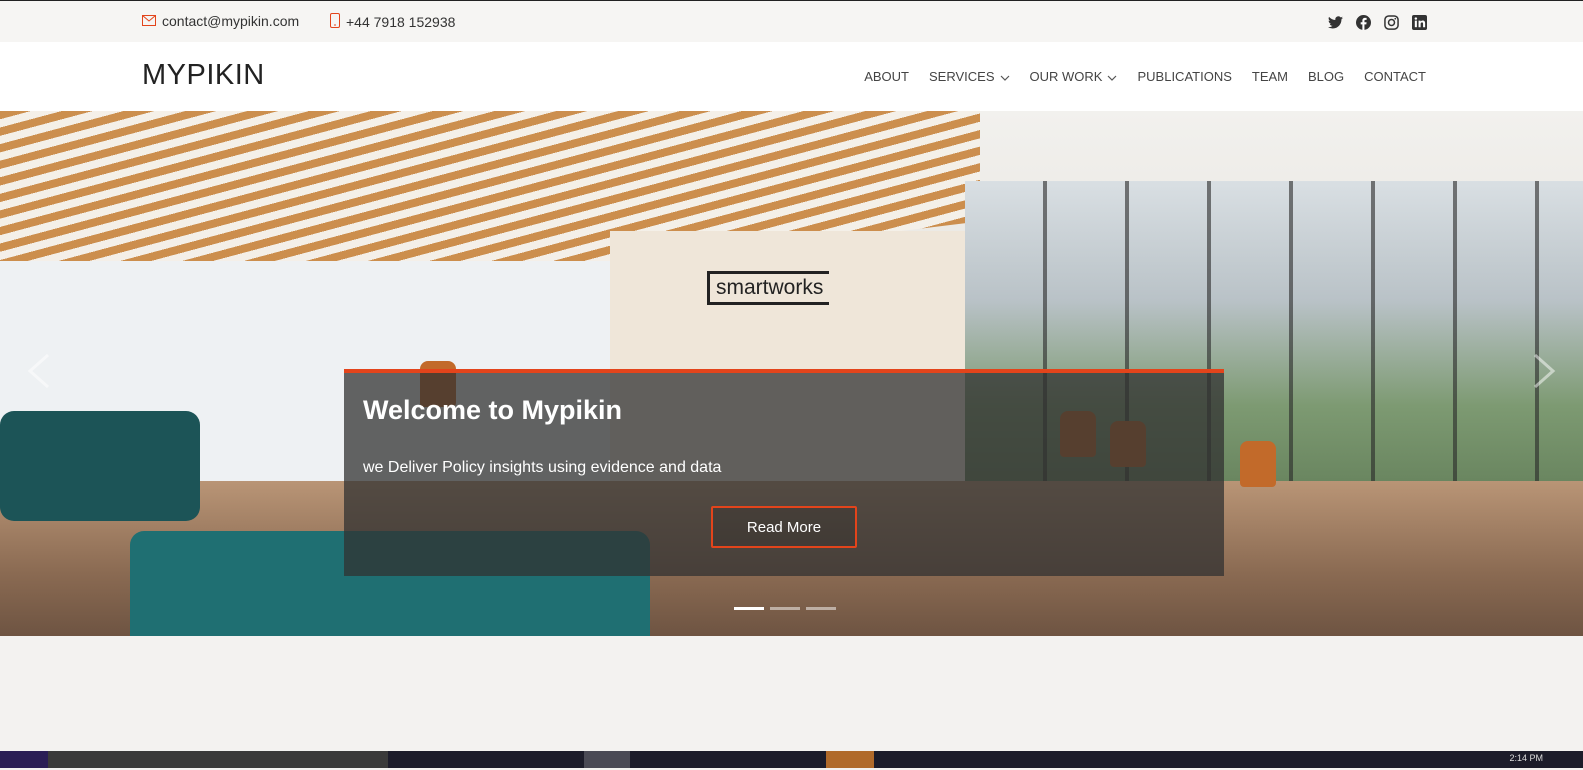  What do you see at coordinates (791, 21) in the screenshot?
I see `top-contact-bar: contact@mypikin.com +44 7918 152938` at bounding box center [791, 21].